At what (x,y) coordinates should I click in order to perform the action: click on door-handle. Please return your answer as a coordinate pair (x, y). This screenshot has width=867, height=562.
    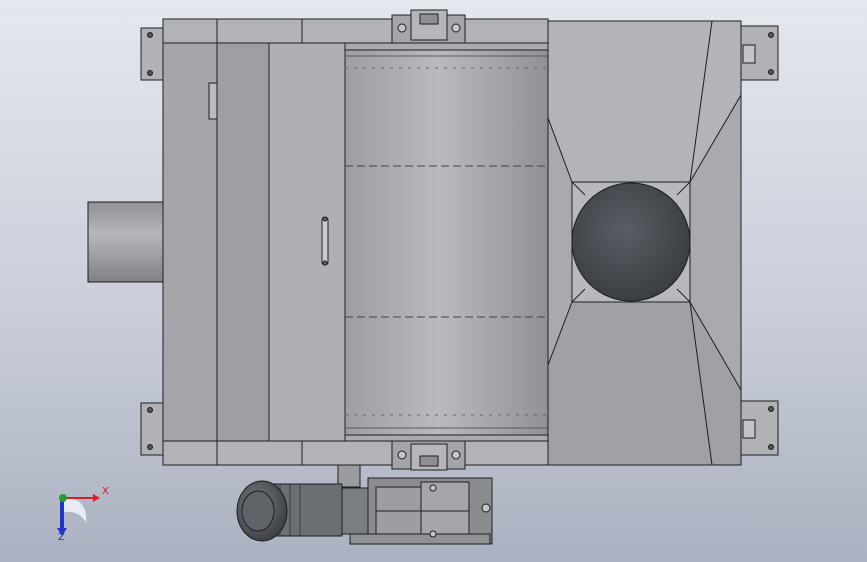
    Looking at the image, I should click on (325, 241).